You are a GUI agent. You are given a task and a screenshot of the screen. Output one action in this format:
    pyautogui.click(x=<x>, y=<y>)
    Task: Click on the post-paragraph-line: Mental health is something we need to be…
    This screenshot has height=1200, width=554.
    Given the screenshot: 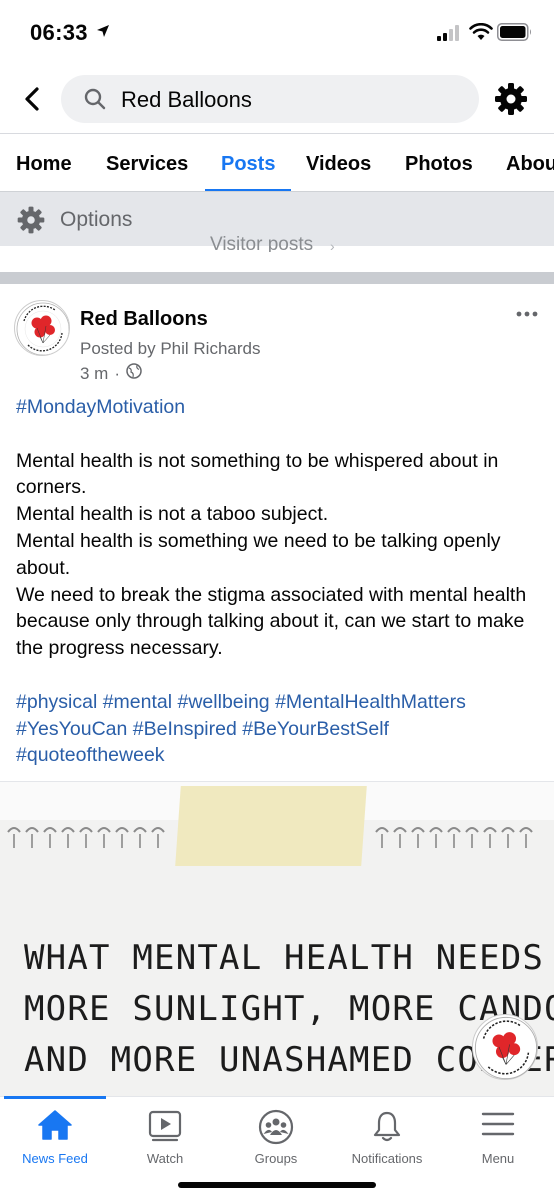 What is the action you would take?
    pyautogui.click(x=258, y=554)
    